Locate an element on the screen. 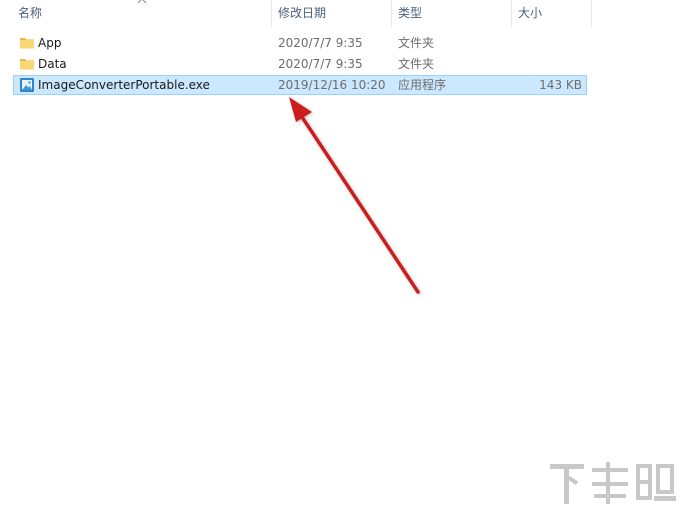 The image size is (686, 515). file-row-app: App 2020/7/7 9:35 文件夹 is located at coordinates (300, 43).